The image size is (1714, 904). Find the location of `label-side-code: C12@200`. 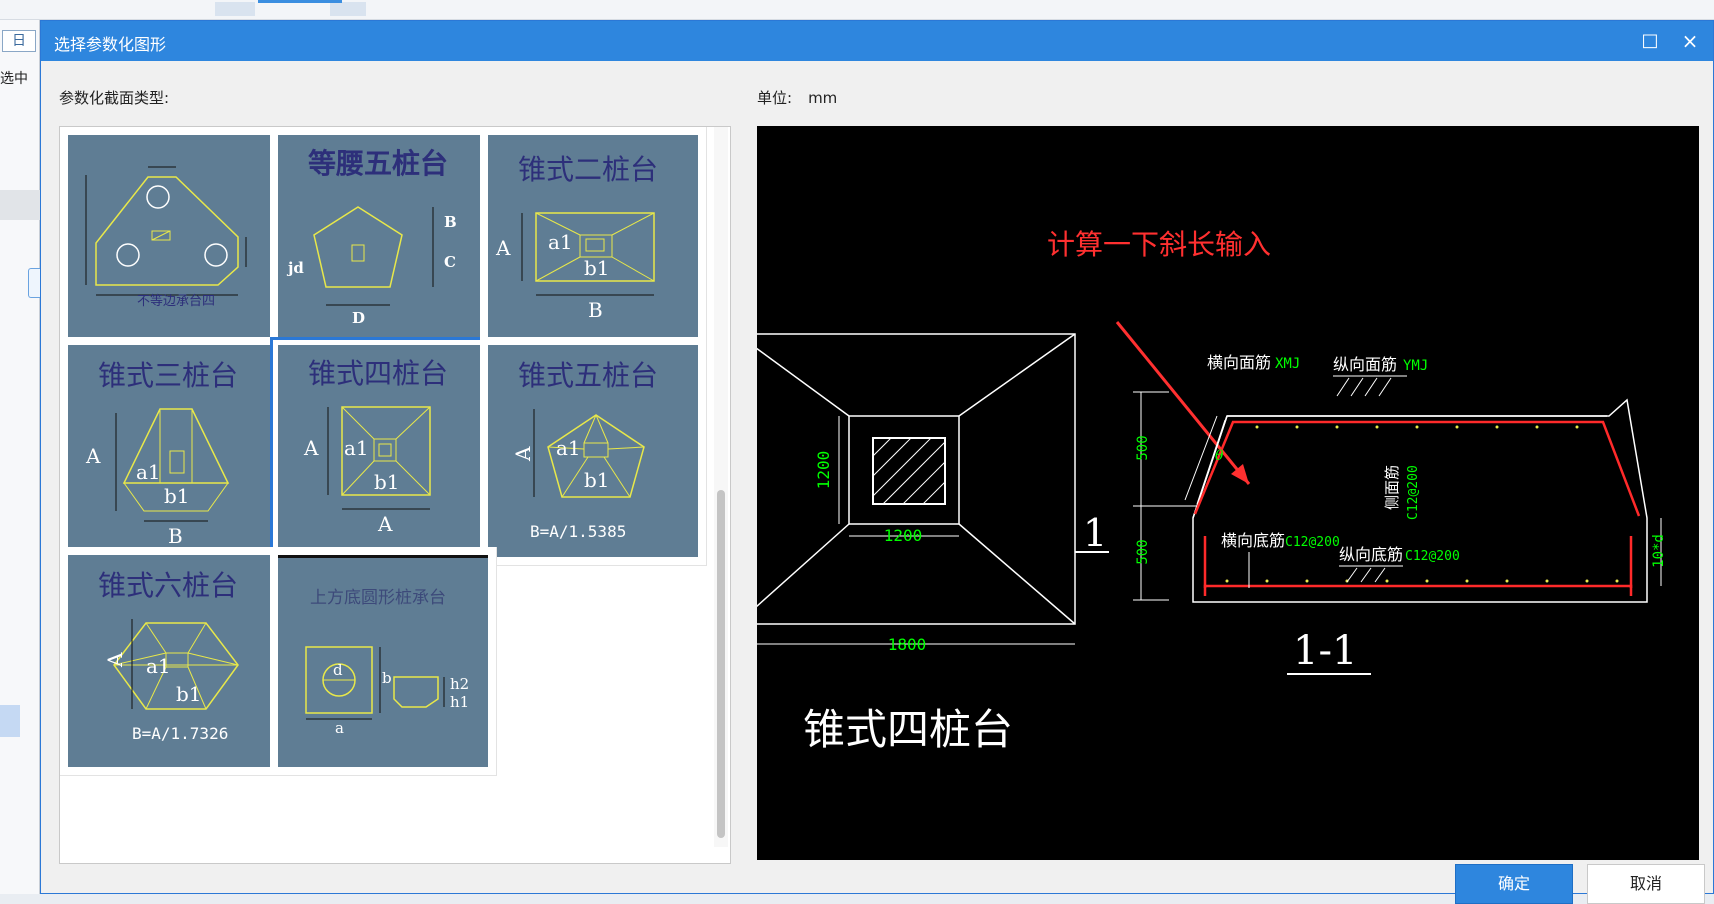

label-side-code: C12@200 is located at coordinates (1413, 492).